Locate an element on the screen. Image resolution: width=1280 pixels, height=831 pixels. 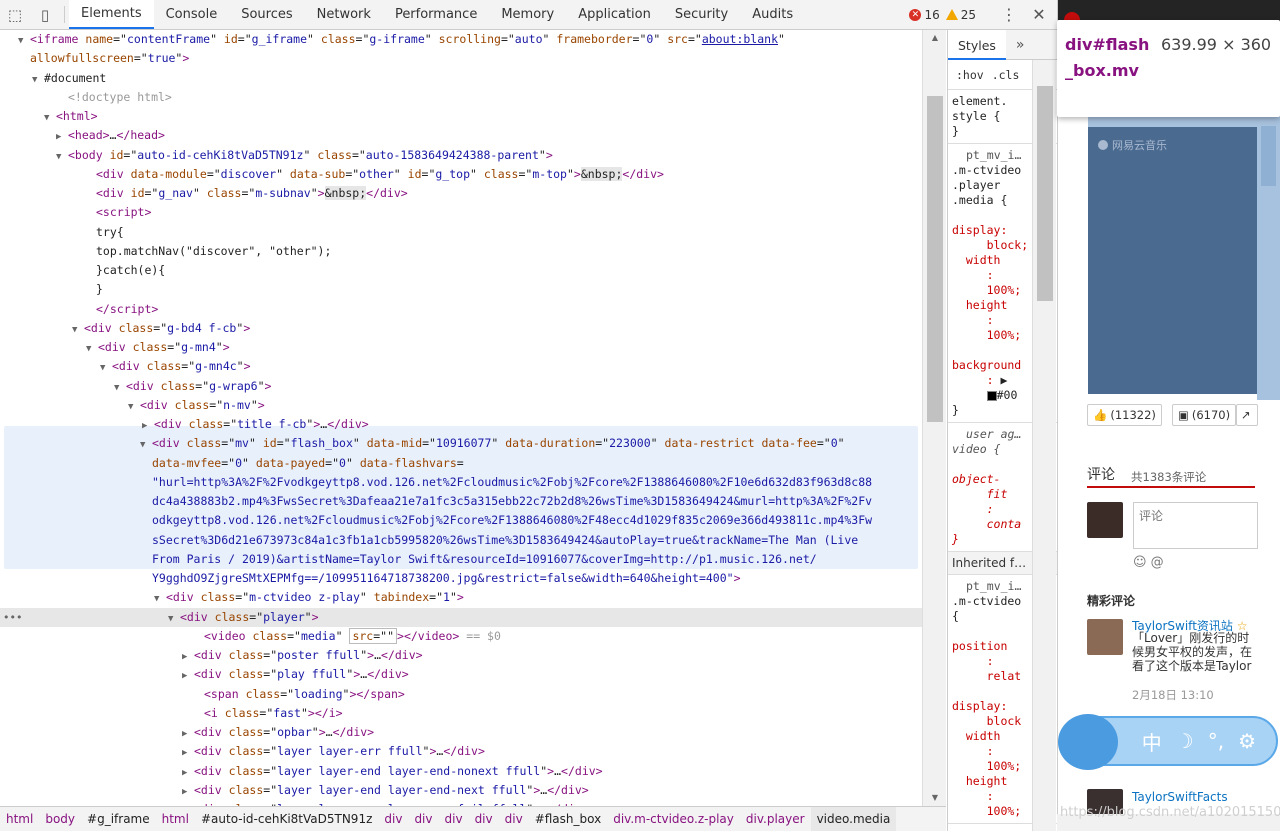
input-method-floatbar: 中 ☽ °, ⚙ is located at coordinates (1168, 742).